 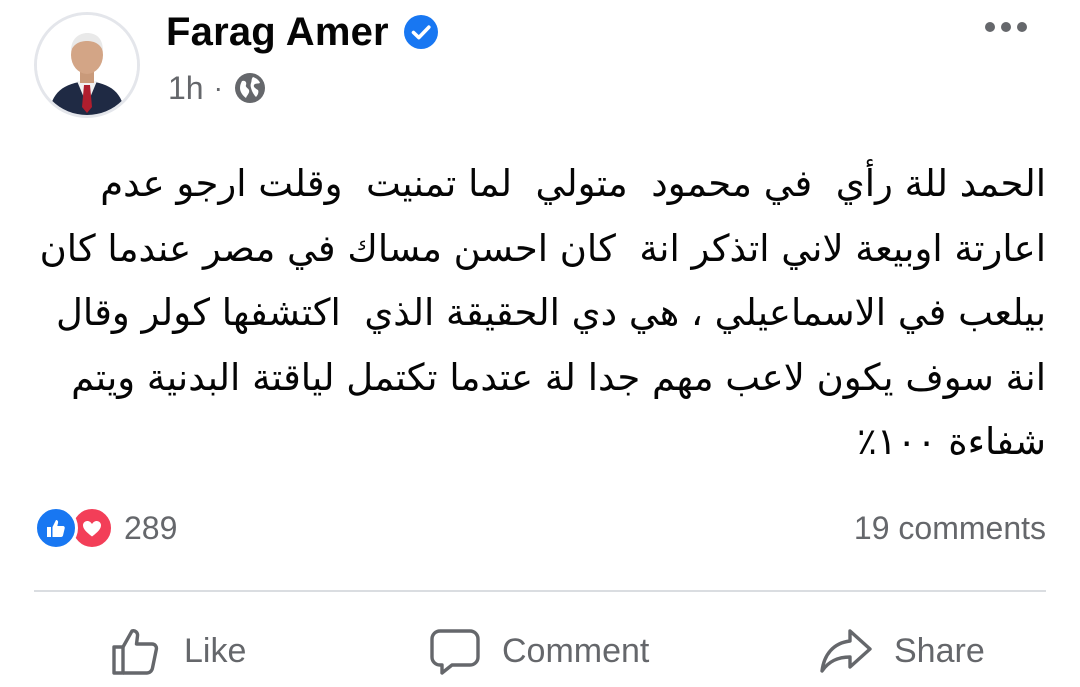 I want to click on share-button: Share, so click(x=901, y=651).